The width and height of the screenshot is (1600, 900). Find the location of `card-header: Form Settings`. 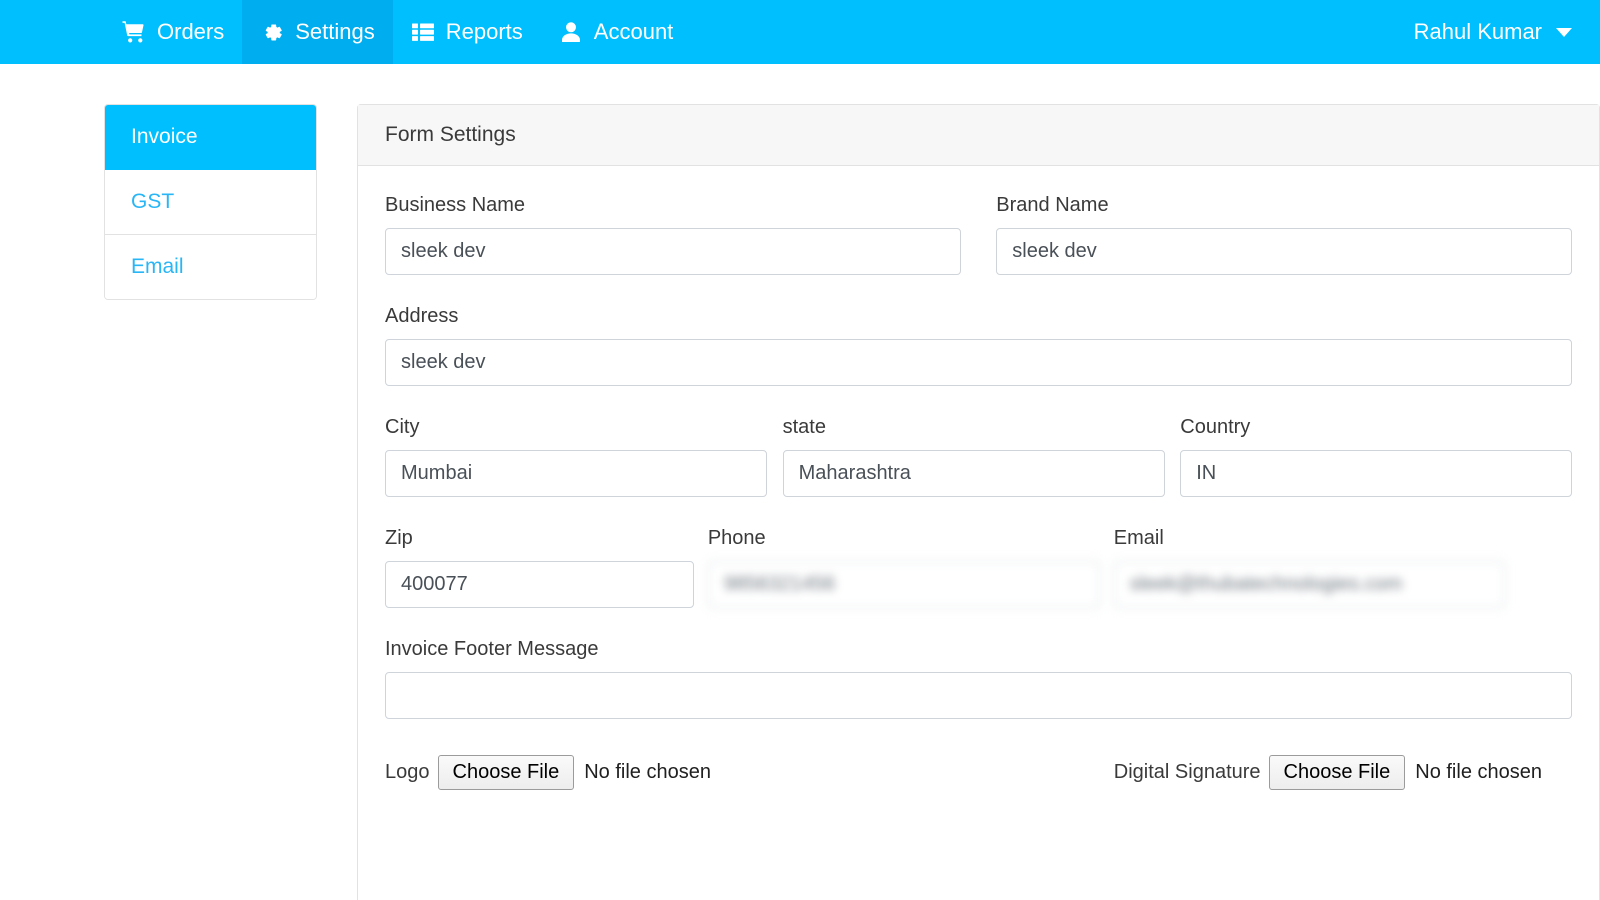

card-header: Form Settings is located at coordinates (978, 135).